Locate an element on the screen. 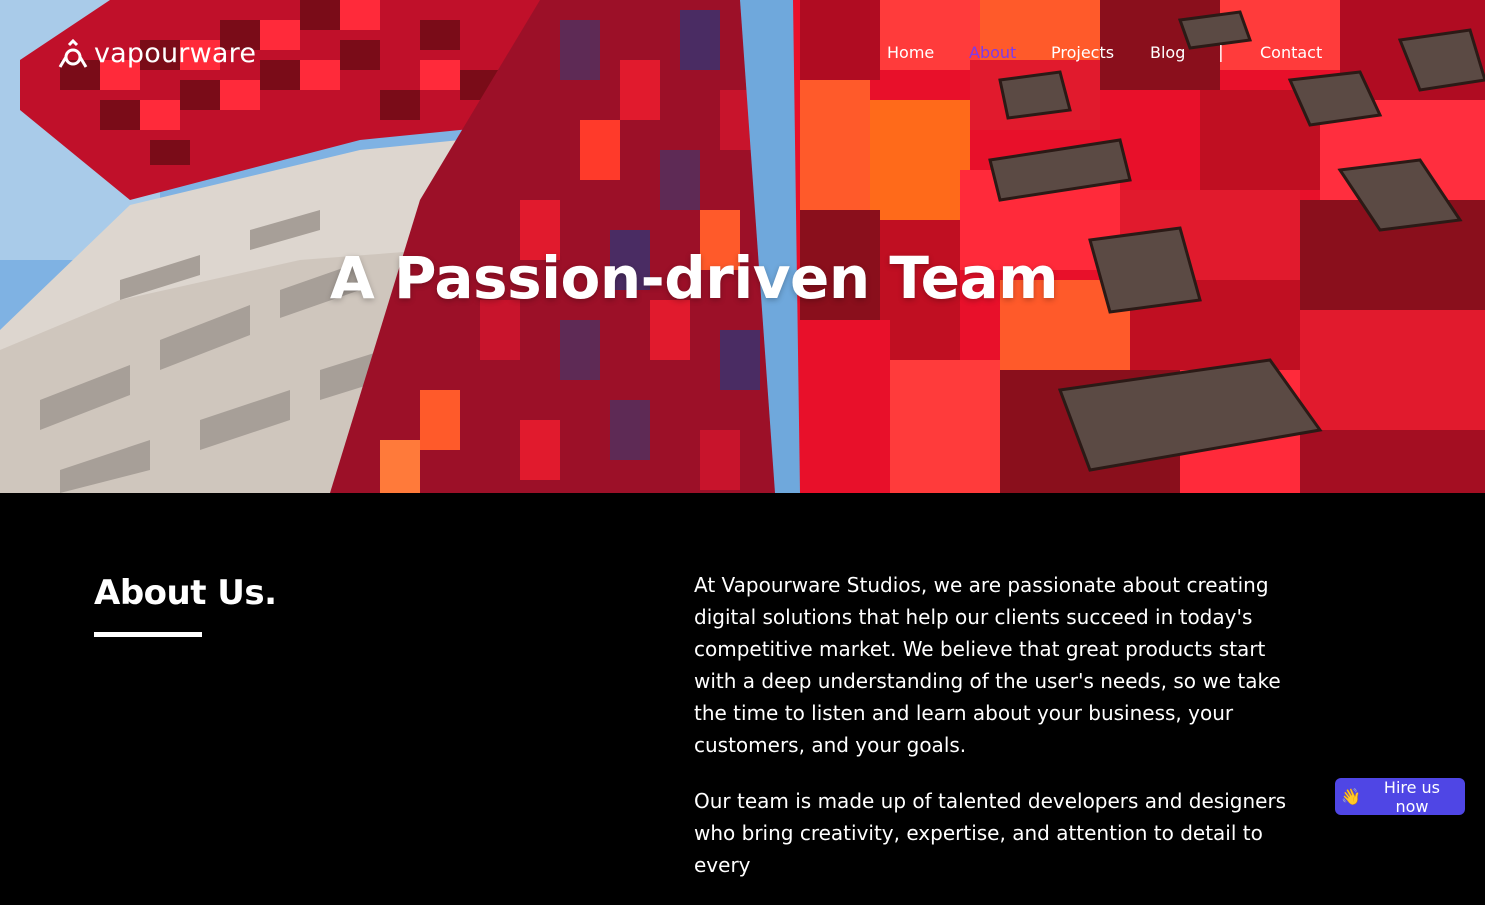  hire-us-button: 👋 Hire us now is located at coordinates (1400, 796).